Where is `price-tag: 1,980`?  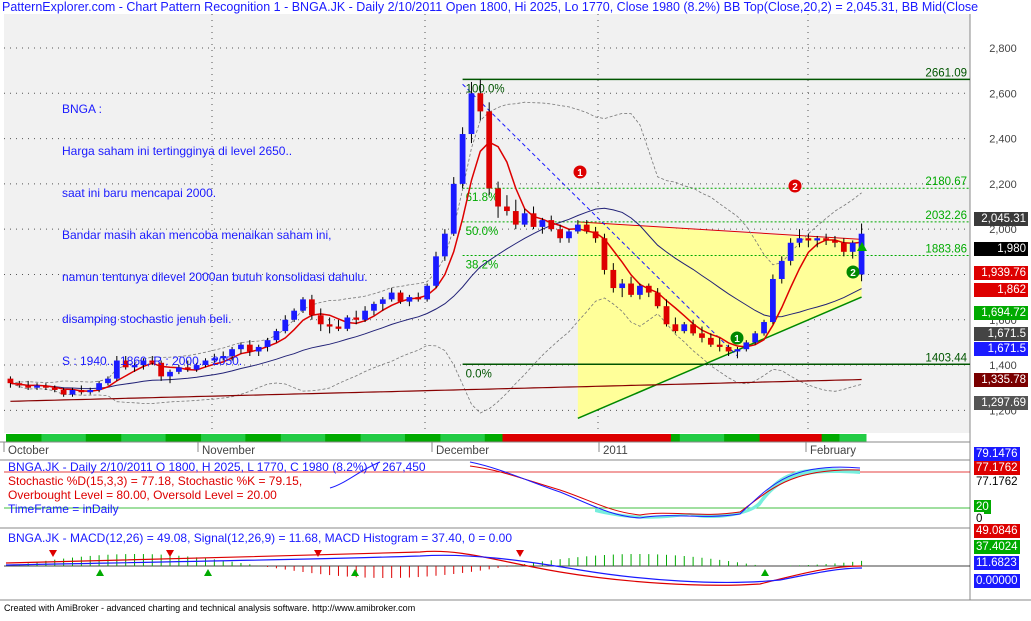 price-tag: 1,980 is located at coordinates (1001, 248).